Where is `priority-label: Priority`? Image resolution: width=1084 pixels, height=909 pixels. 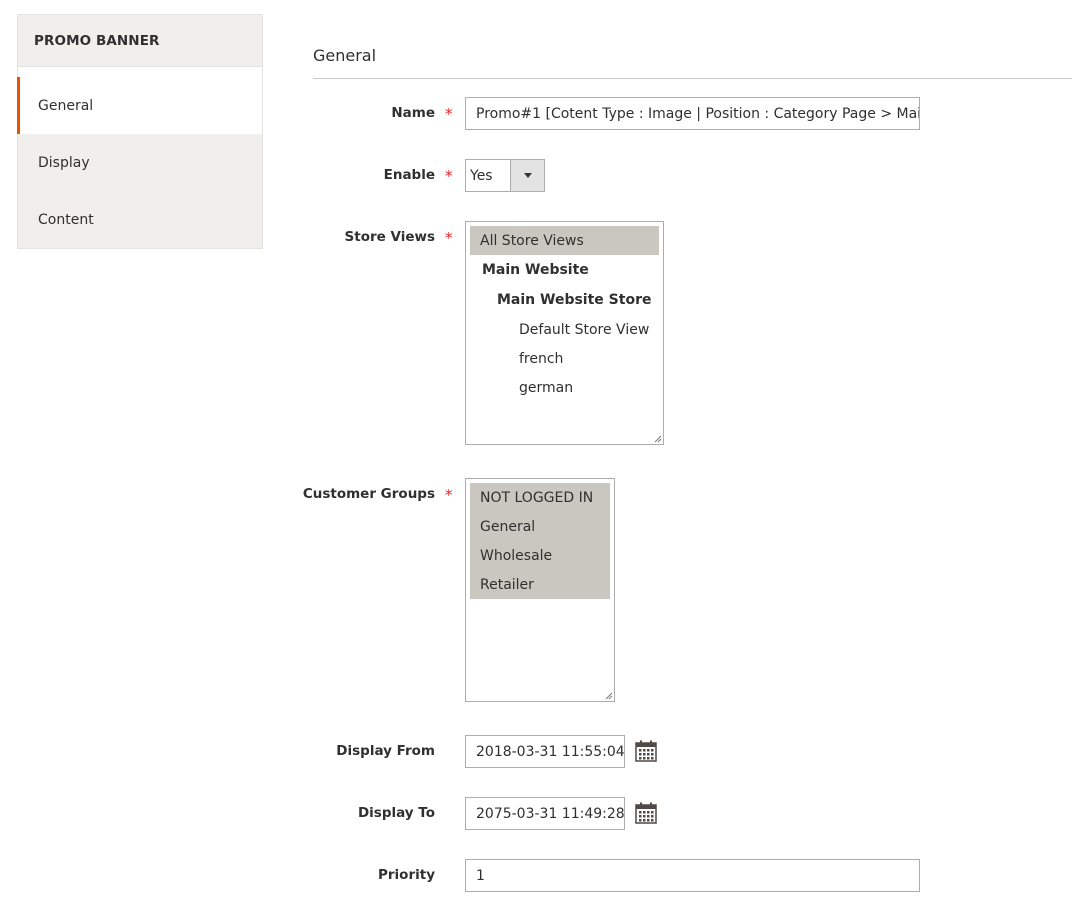
priority-label: Priority is located at coordinates (406, 875).